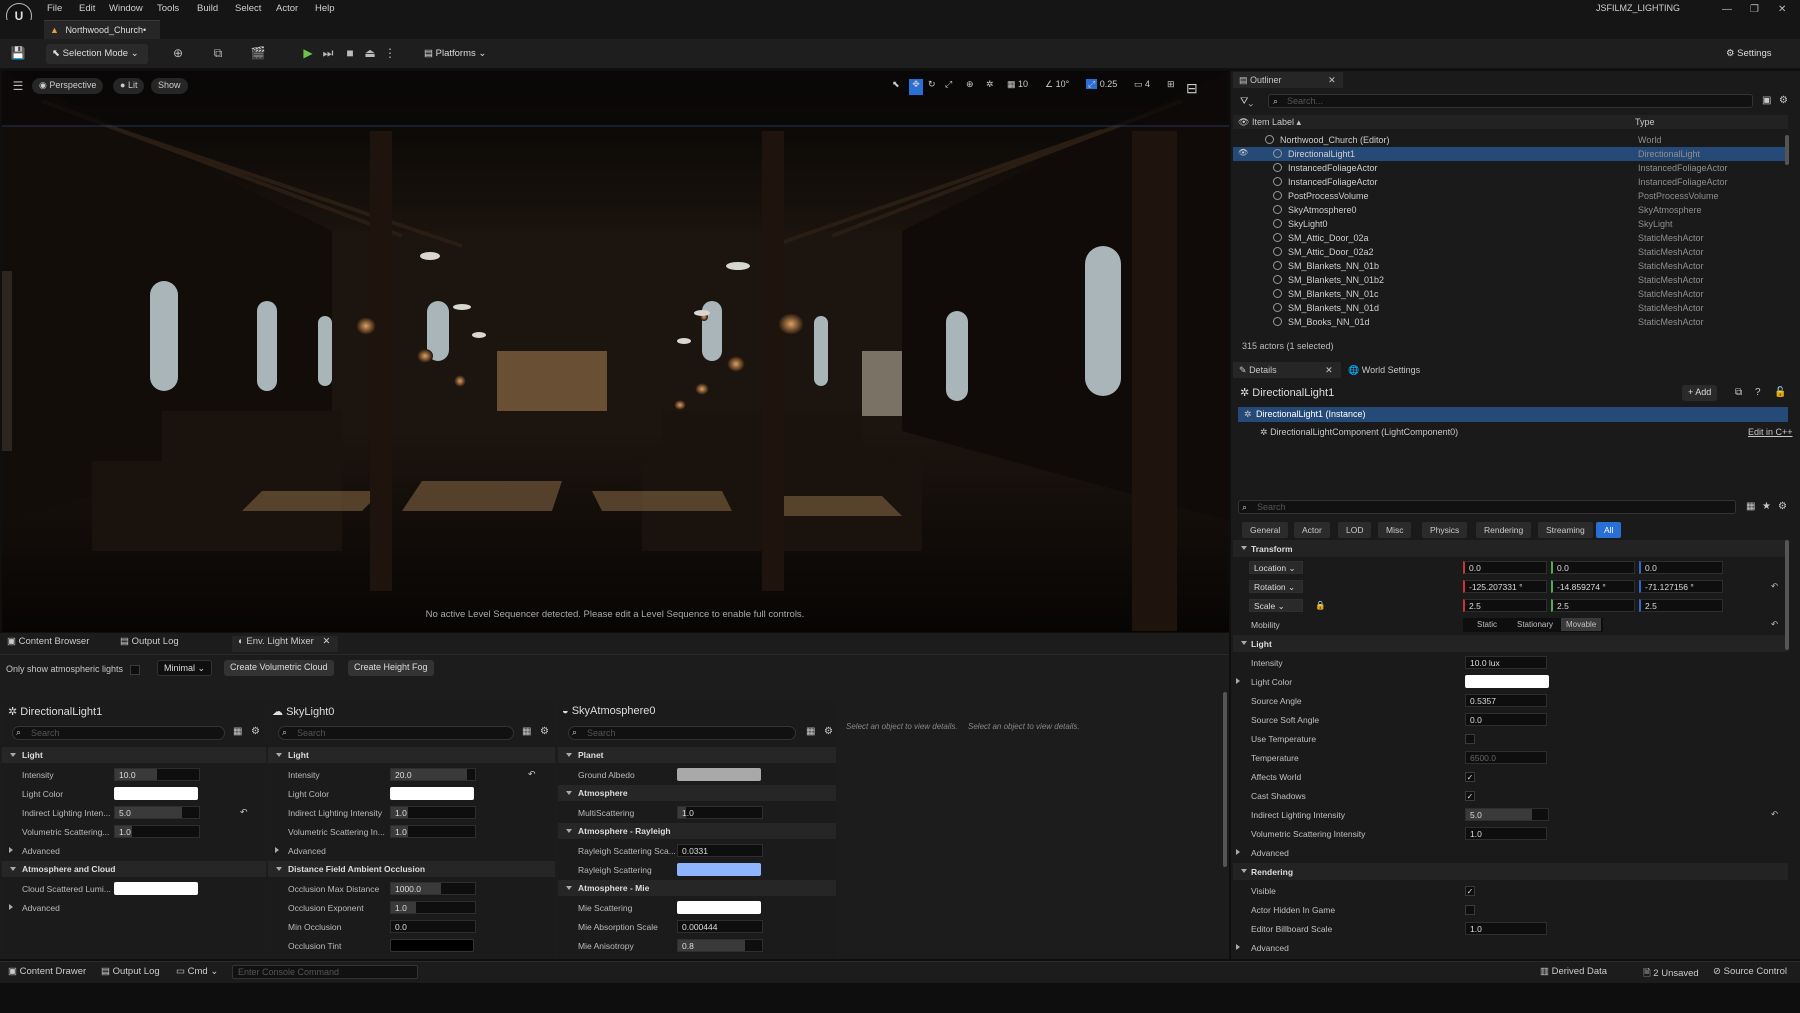  I want to click on create-volumetric-cloud-button: Create Volumetric Cloud, so click(279, 668).